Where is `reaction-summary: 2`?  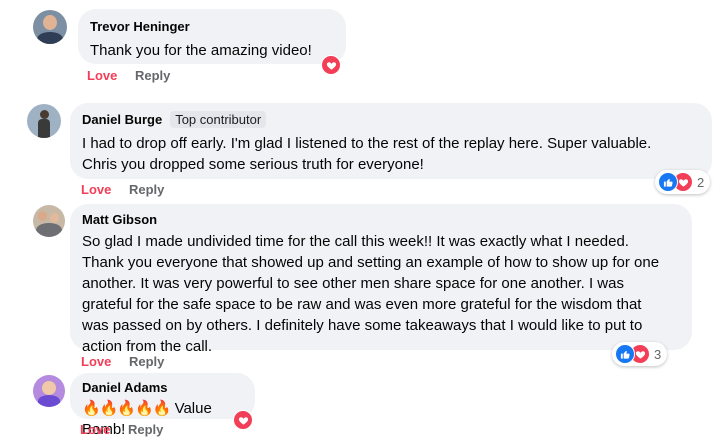 reaction-summary: 2 is located at coordinates (683, 182).